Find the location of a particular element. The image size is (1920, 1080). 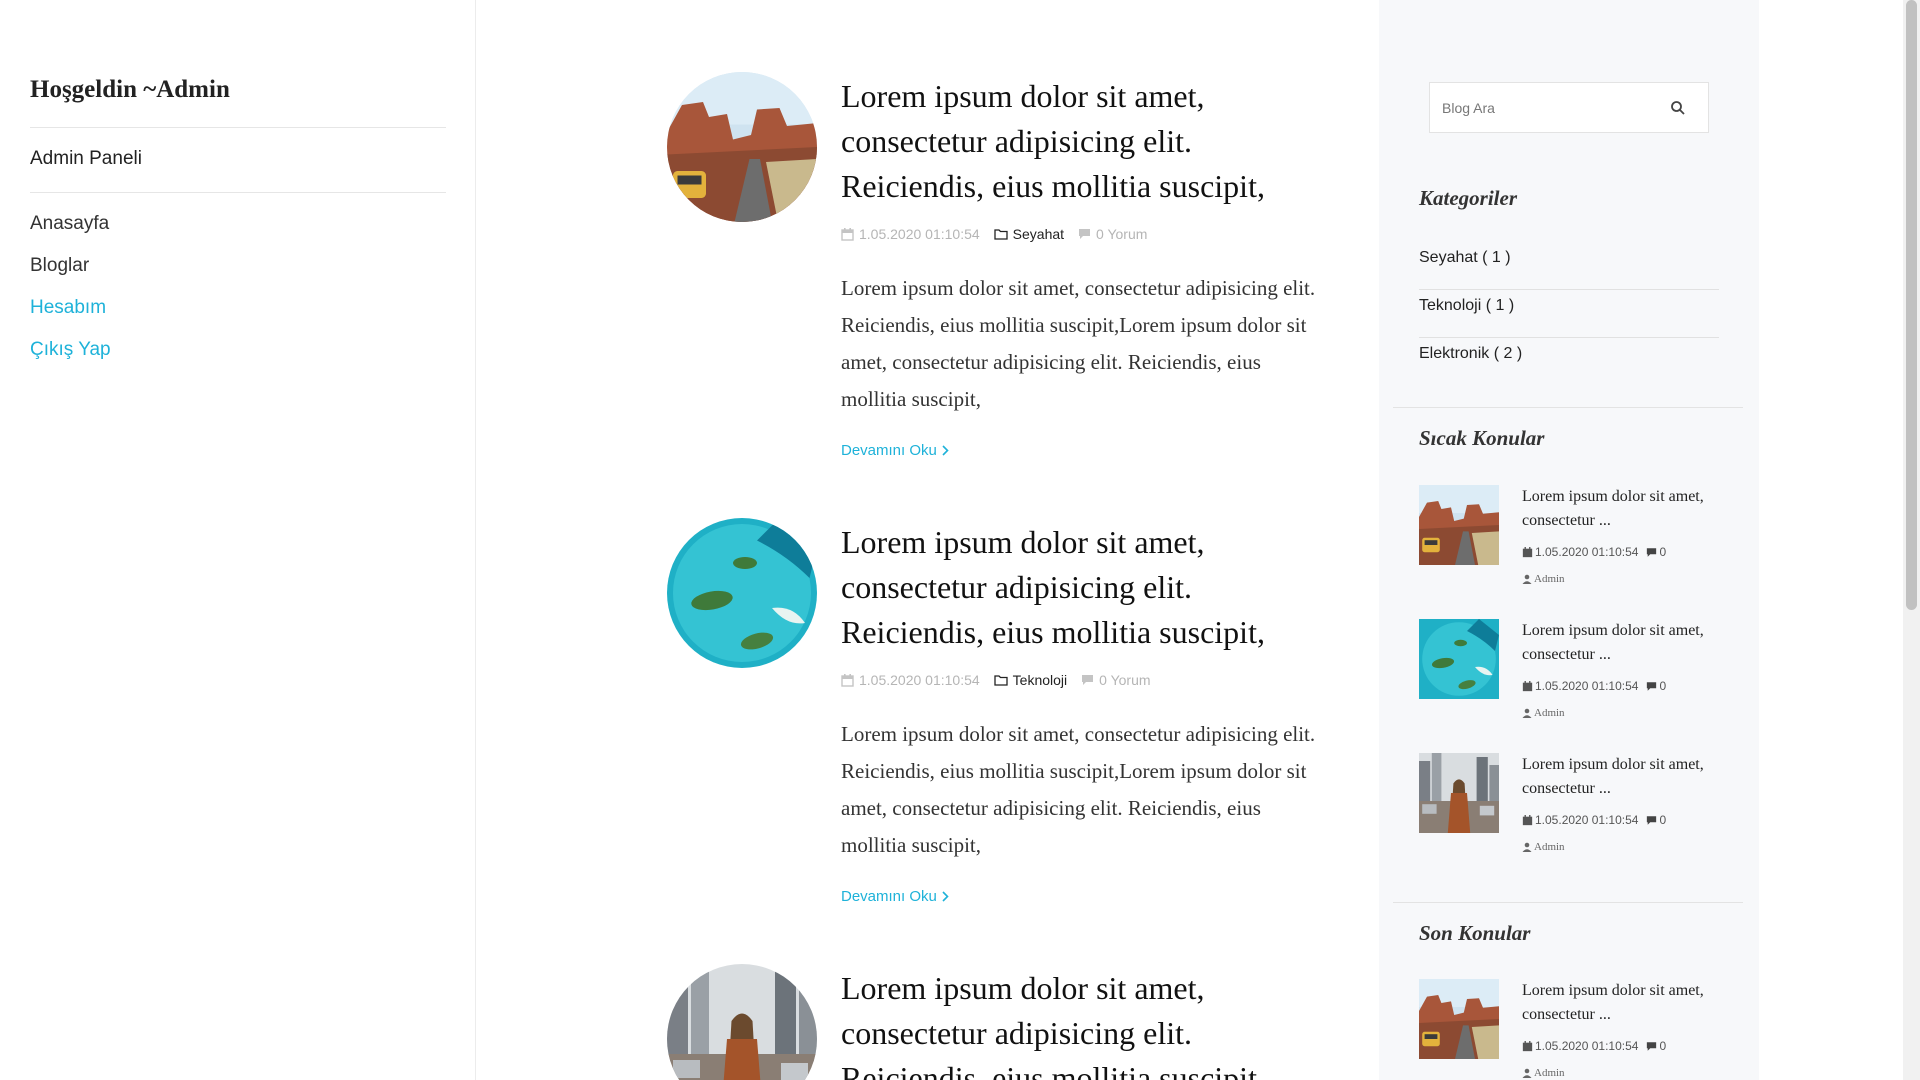

hot-topics-title: Sıcak Konular is located at coordinates (1482, 438).